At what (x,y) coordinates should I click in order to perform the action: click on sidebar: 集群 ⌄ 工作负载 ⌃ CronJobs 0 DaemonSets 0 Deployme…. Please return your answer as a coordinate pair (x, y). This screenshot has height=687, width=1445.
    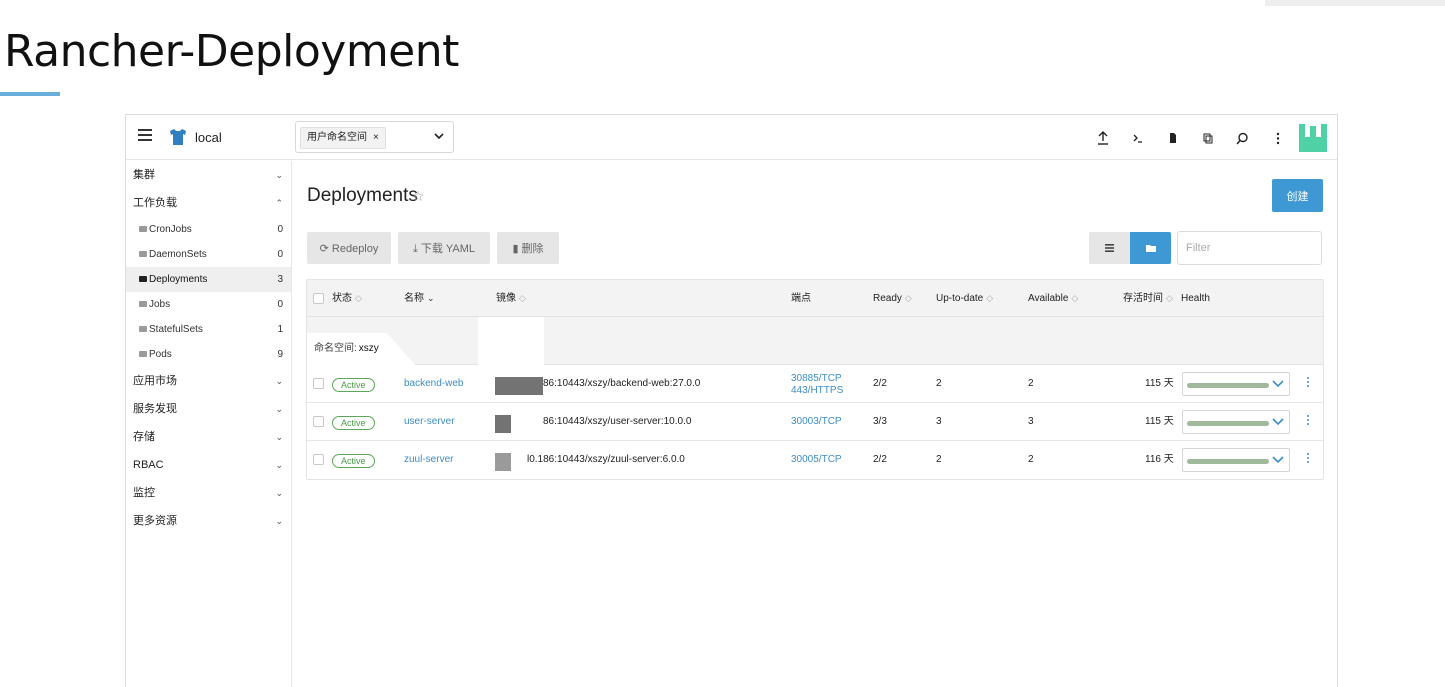
    Looking at the image, I should click on (209, 424).